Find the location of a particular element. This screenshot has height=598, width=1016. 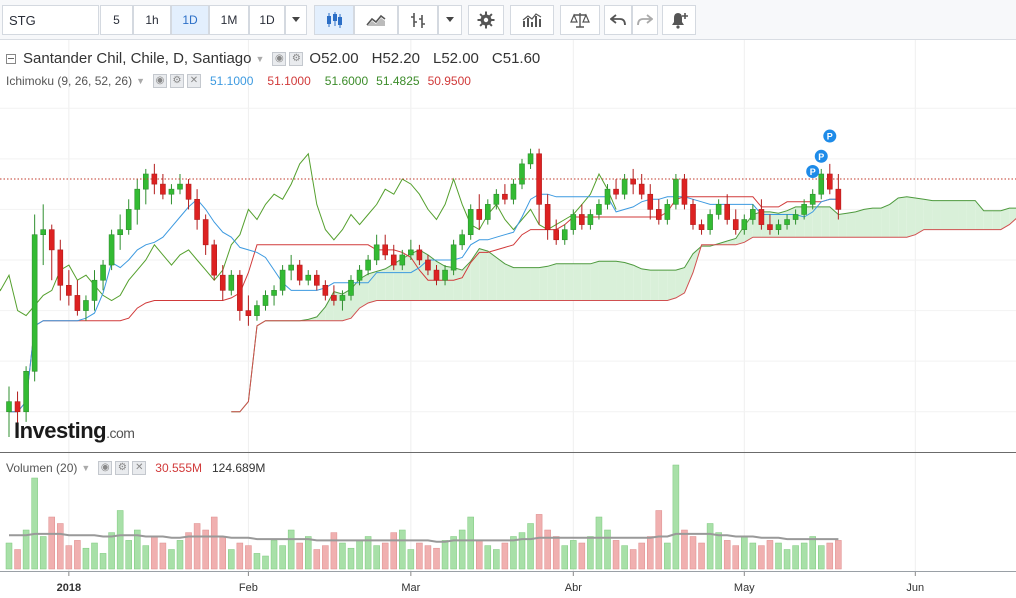

compare-button is located at coordinates (580, 20).